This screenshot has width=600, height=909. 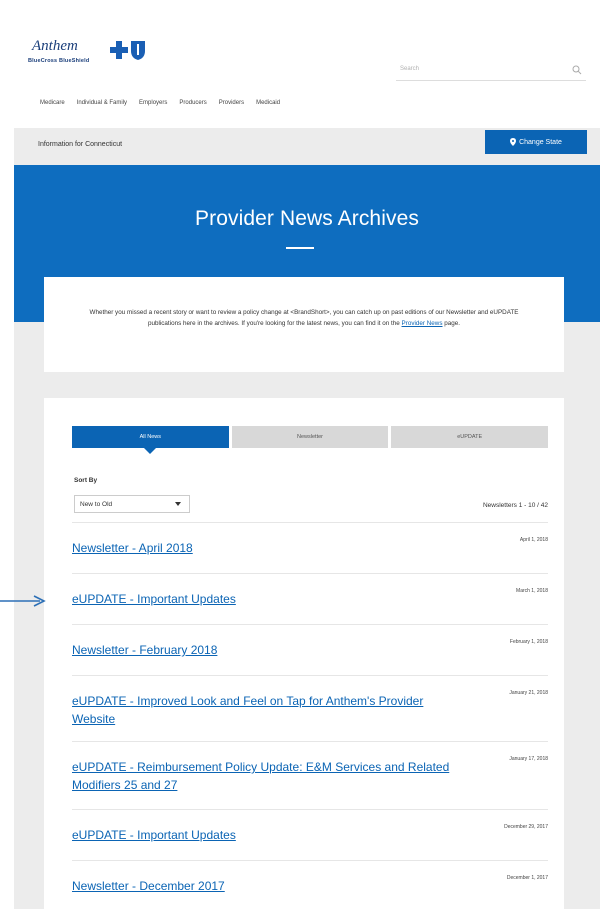 What do you see at coordinates (422, 323) in the screenshot?
I see `provider-news-link: Provider News` at bounding box center [422, 323].